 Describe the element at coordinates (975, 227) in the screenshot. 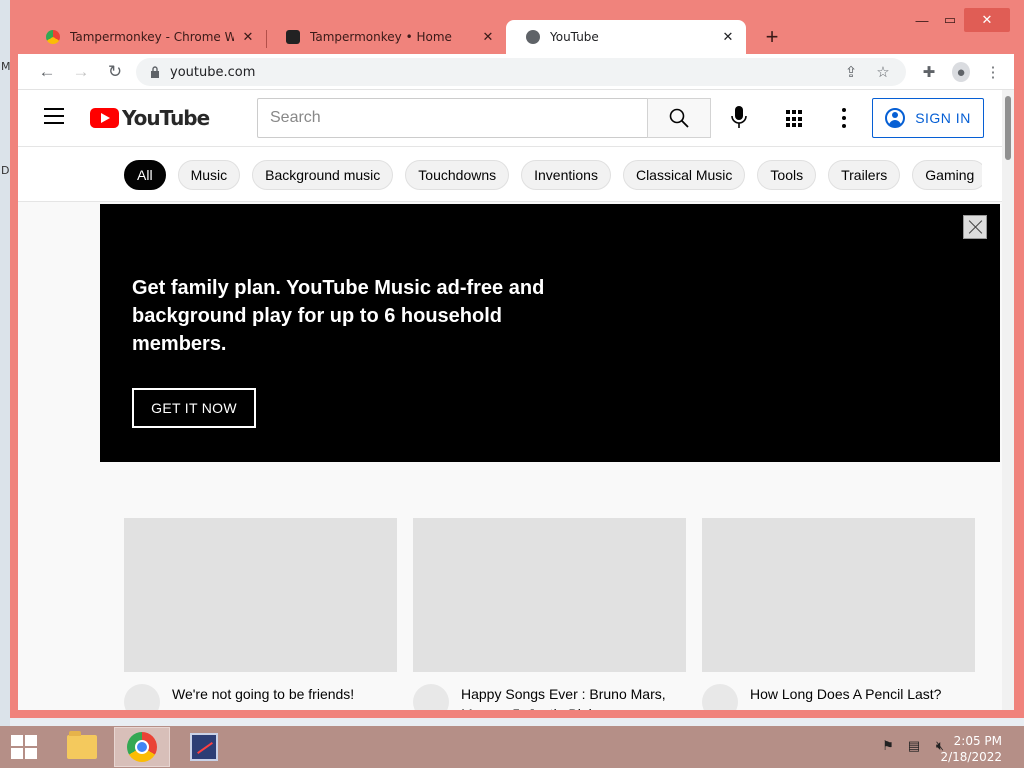

I see `close-banner-icon` at that location.